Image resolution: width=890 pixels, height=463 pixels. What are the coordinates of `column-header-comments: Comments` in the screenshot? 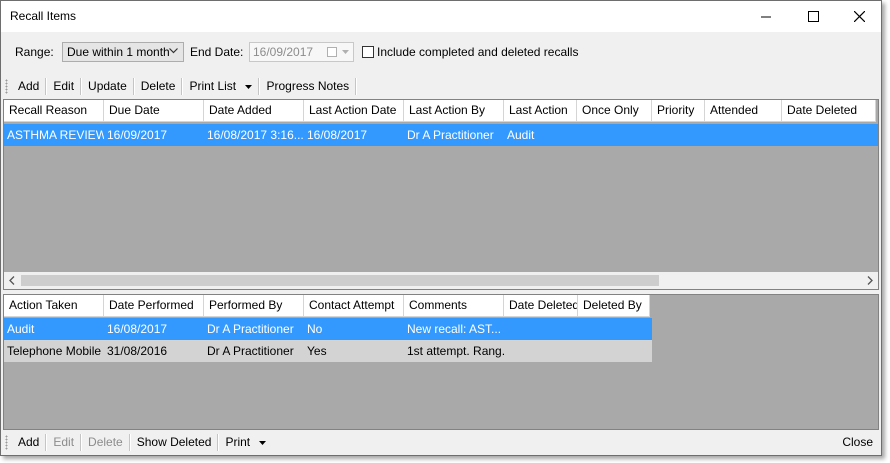 It's located at (454, 306).